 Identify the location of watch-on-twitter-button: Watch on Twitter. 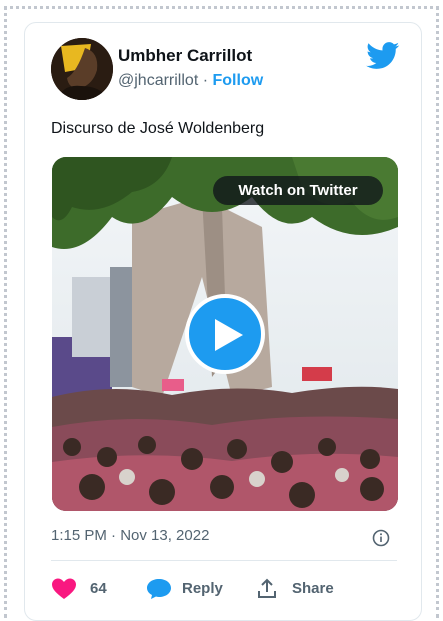
(298, 190).